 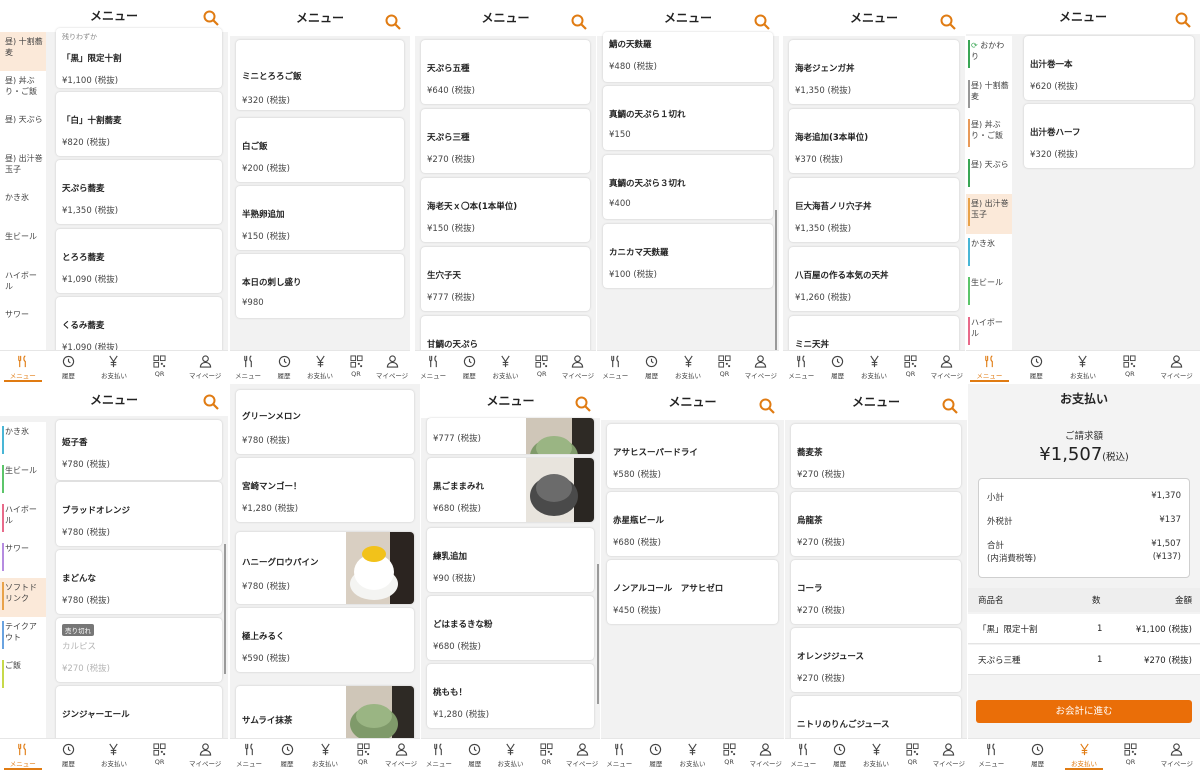 What do you see at coordinates (23, 675) in the screenshot?
I see `sidebar-category-item: ご飯` at bounding box center [23, 675].